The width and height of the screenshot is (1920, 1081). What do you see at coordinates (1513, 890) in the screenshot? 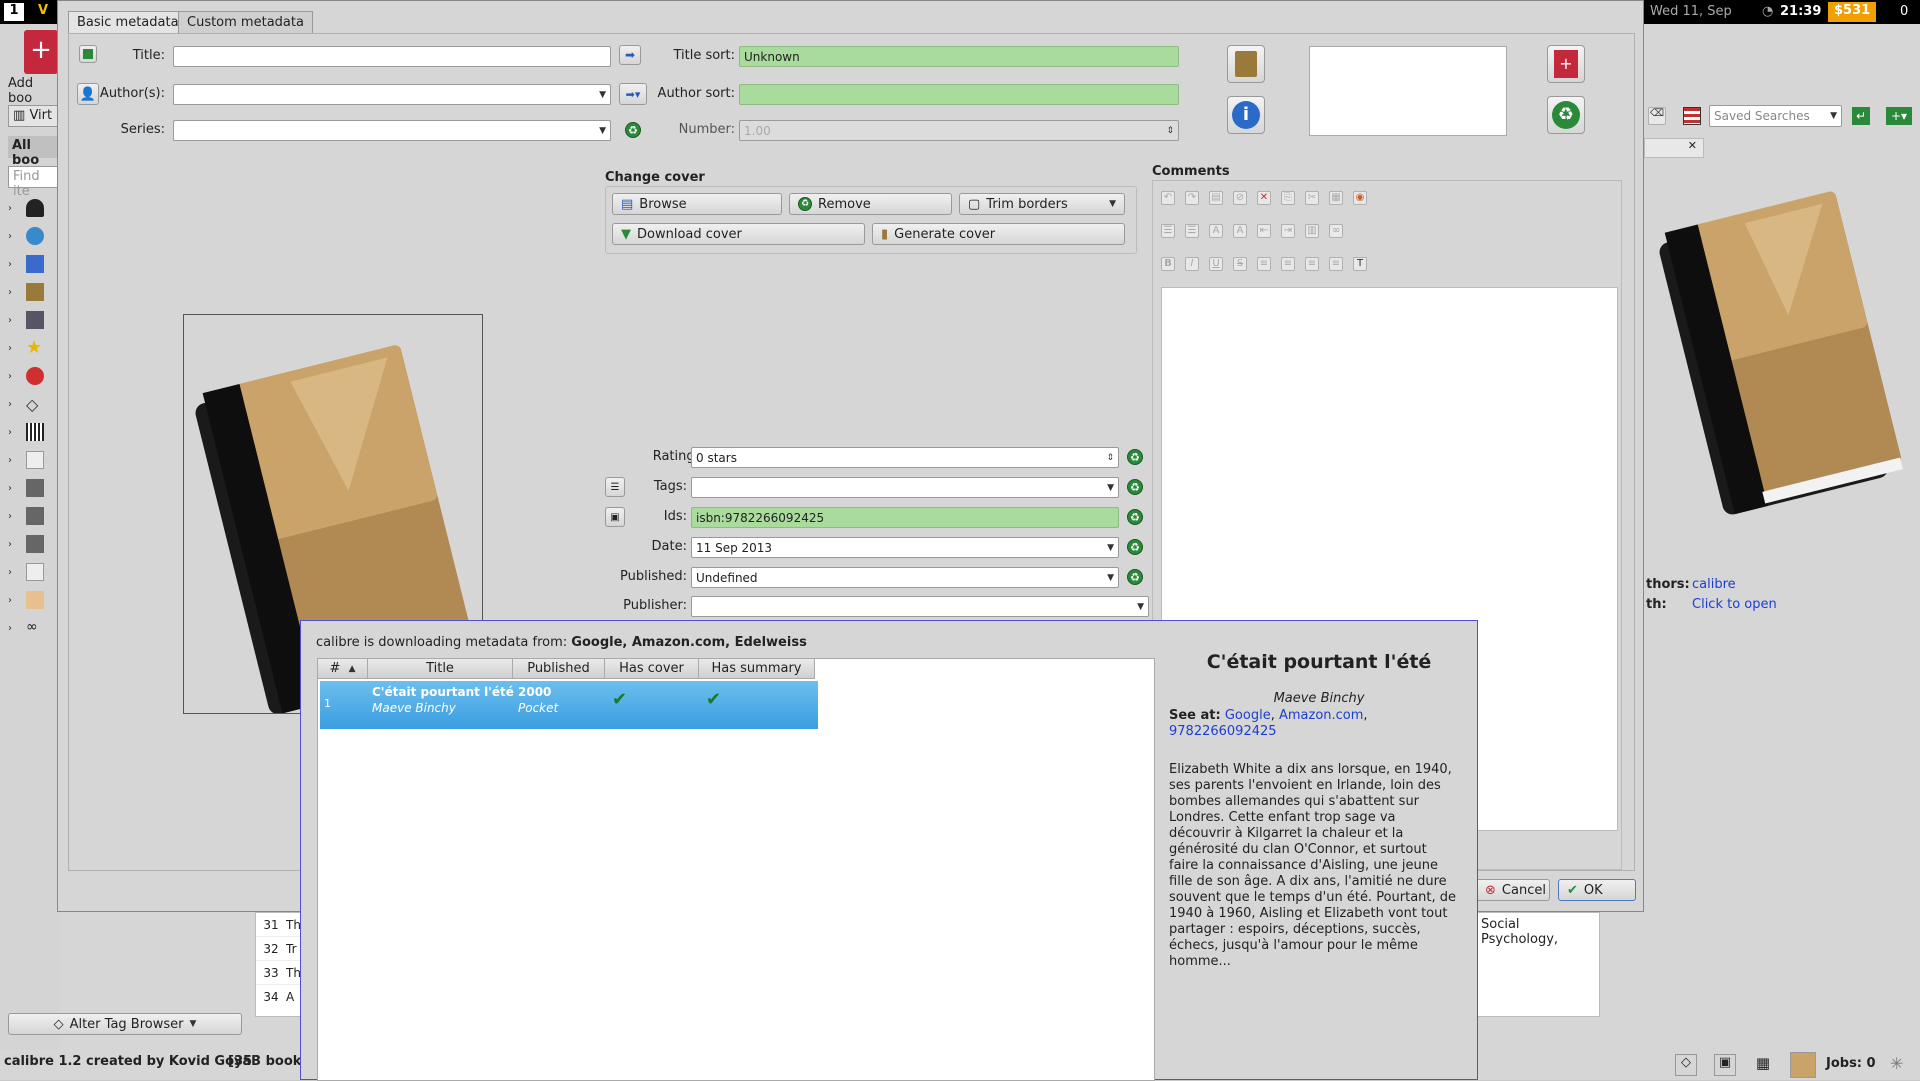
I see `cancel-button: ⊗ Cancel` at bounding box center [1513, 890].